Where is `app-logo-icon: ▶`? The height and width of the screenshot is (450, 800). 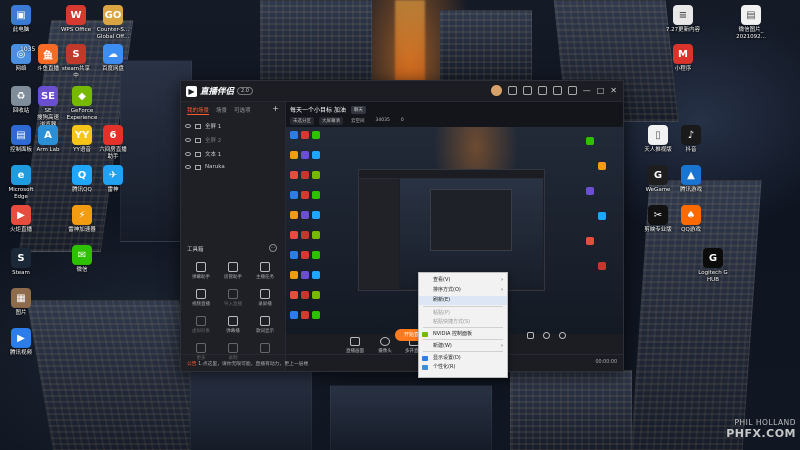
app-logo-icon: ▶ is located at coordinates (191, 91).